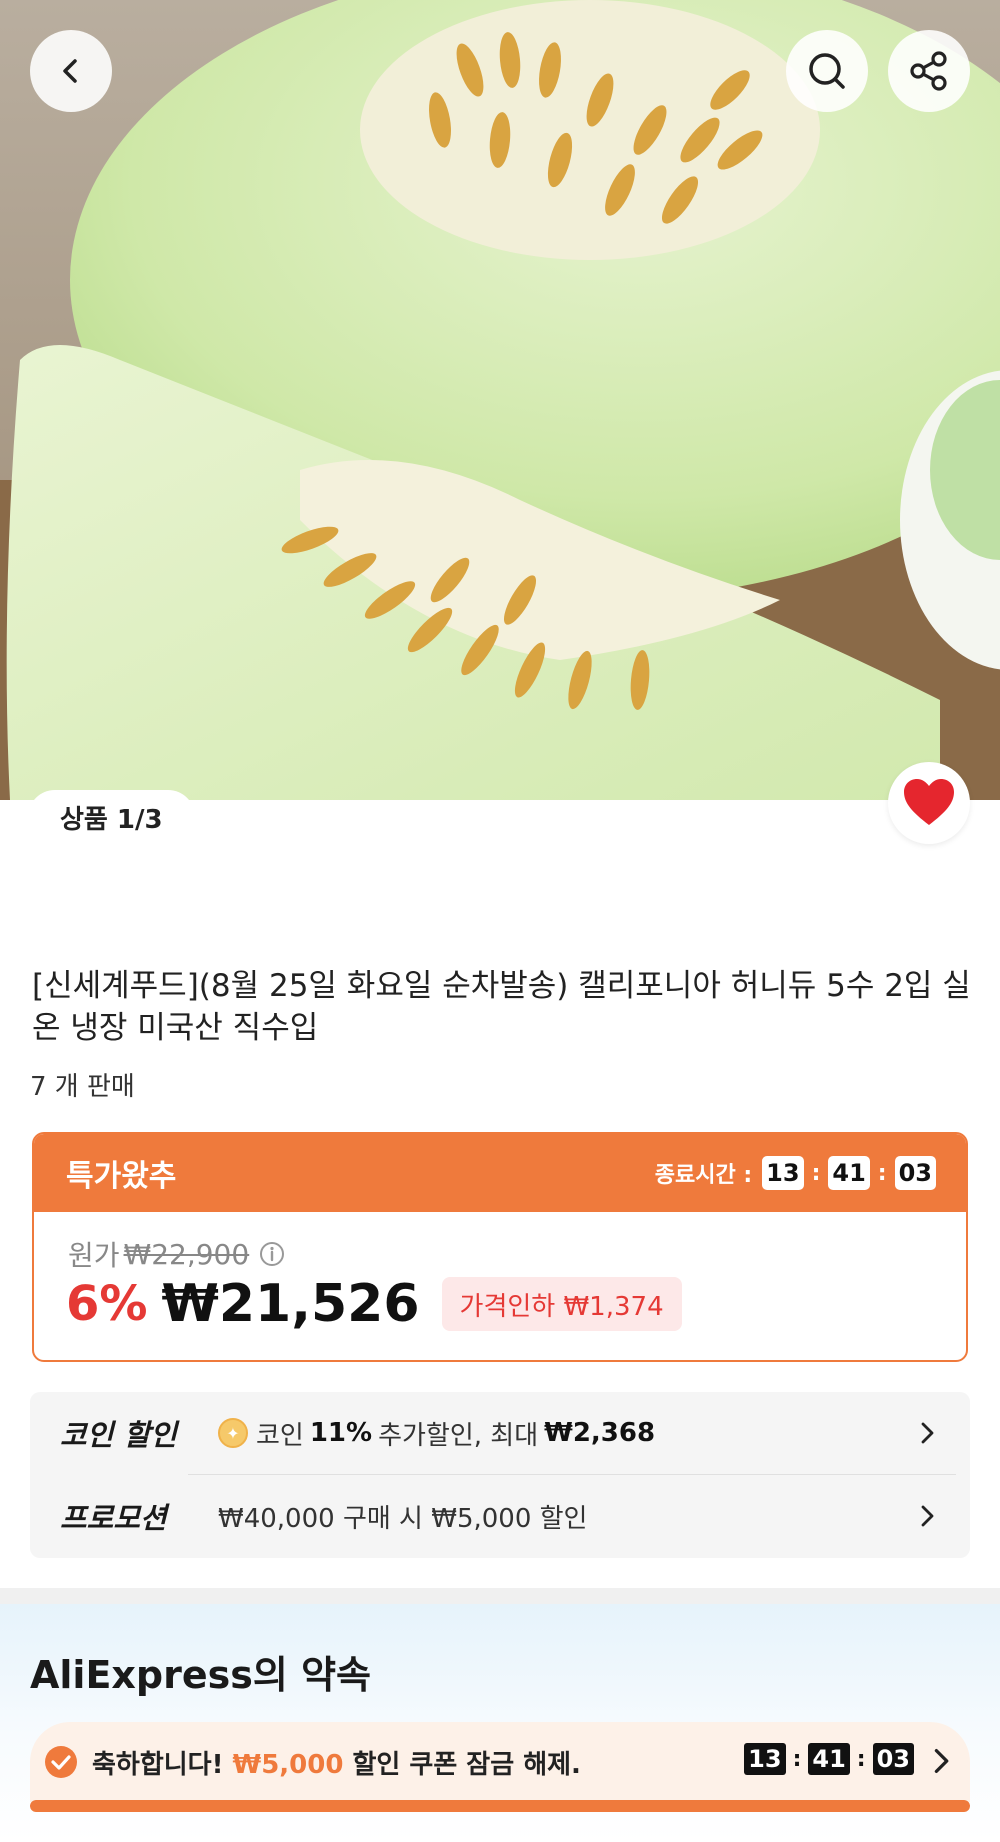 The height and width of the screenshot is (1842, 1000). Describe the element at coordinates (561, 1304) in the screenshot. I see `price-cut-badge: 가격인하 ₩1,374` at that location.